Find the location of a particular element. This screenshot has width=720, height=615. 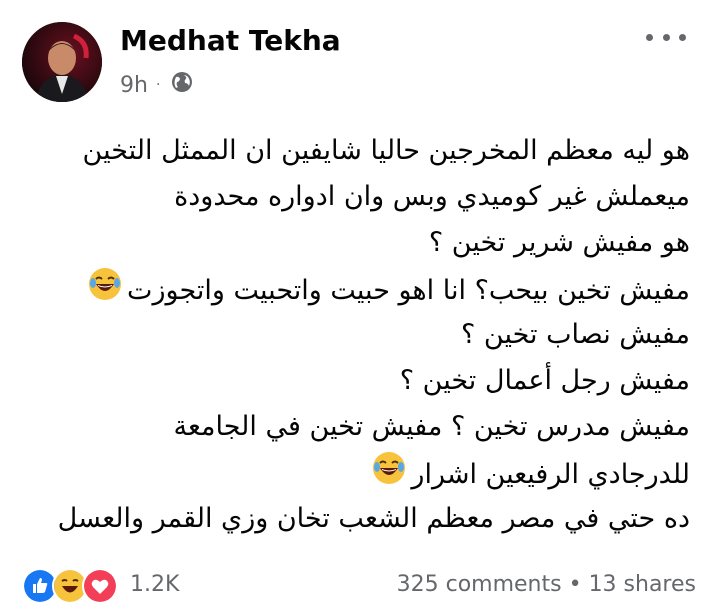

more-options-icon is located at coordinates (666, 37).